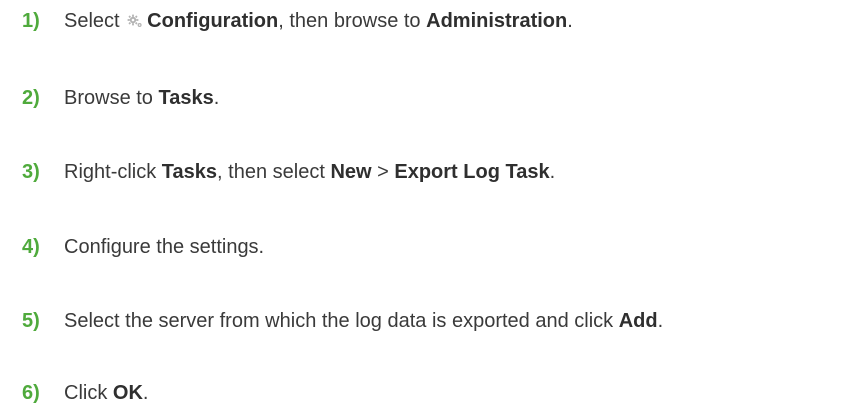  I want to click on ui-term-add: Add, so click(638, 320).